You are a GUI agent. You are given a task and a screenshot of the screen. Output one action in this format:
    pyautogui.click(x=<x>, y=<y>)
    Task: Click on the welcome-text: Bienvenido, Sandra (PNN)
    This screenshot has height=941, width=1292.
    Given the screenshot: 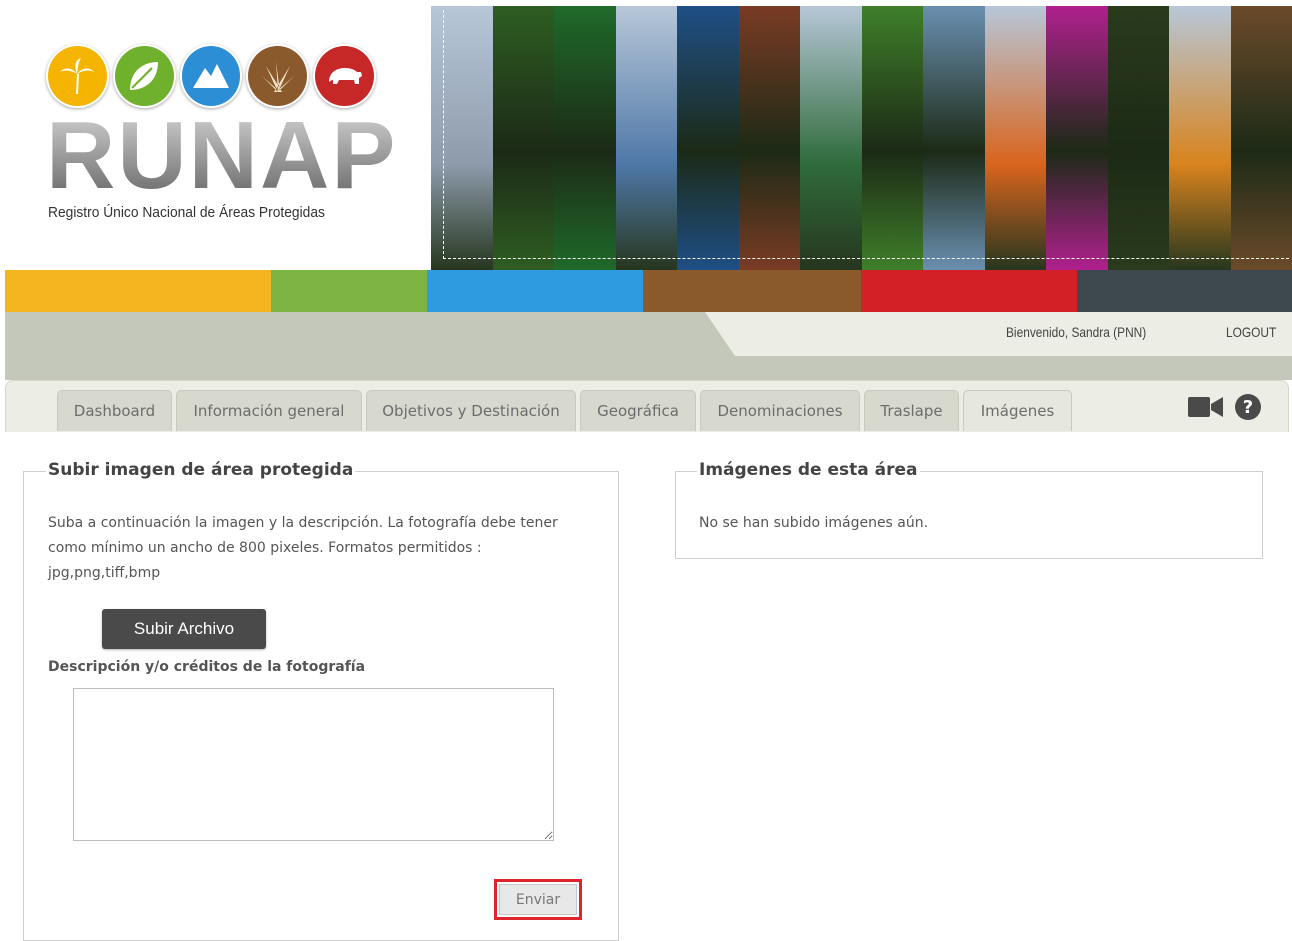 What is the action you would take?
    pyautogui.click(x=1076, y=332)
    